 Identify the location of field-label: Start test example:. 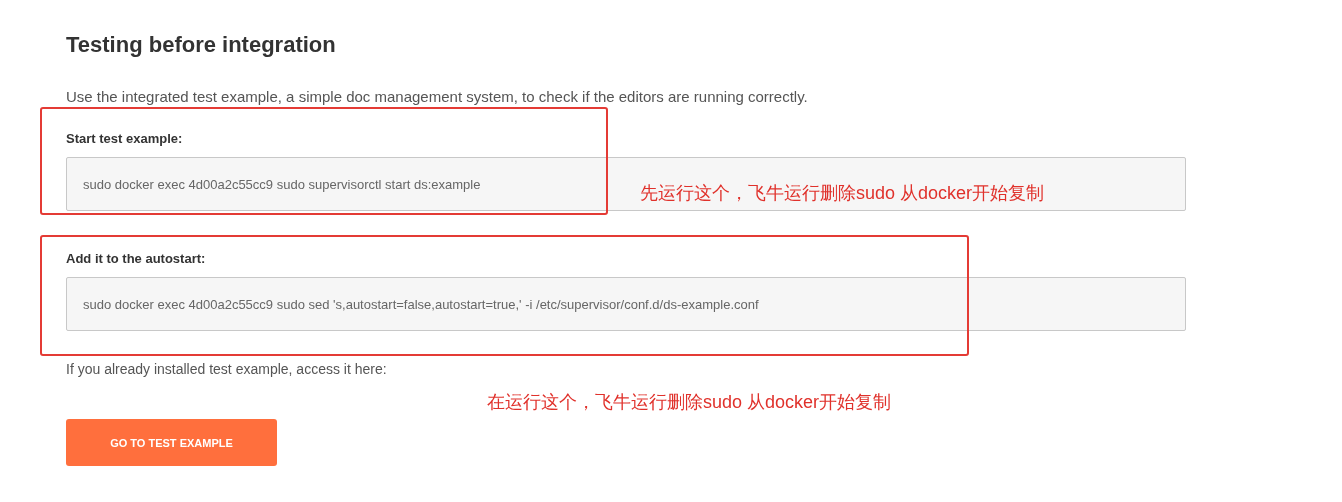
(125, 138).